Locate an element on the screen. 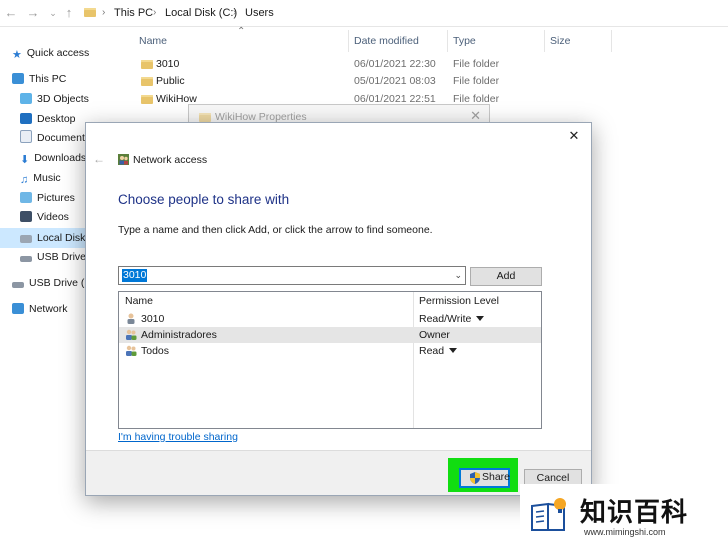 This screenshot has width=728, height=546. list-header: Name Permission Level is located at coordinates (330, 300).